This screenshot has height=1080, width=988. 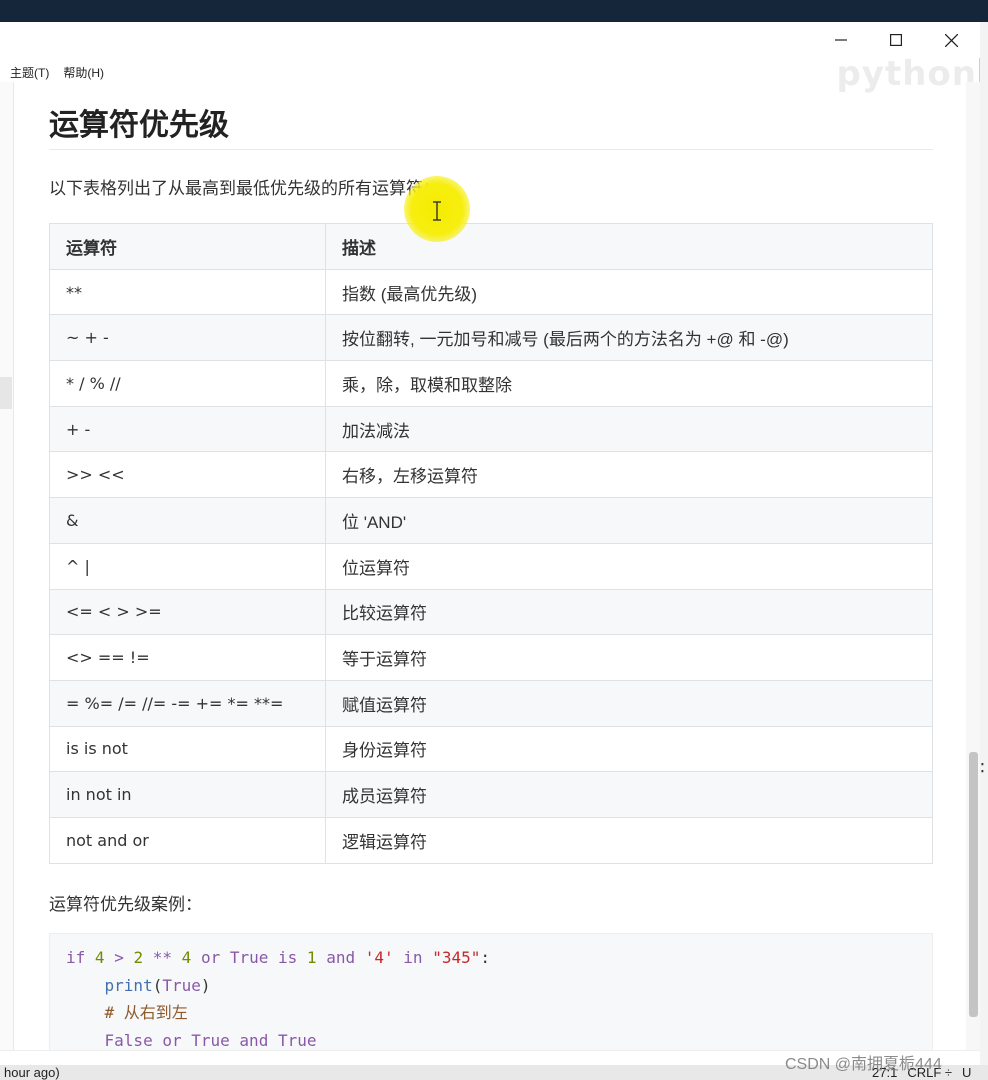 I want to click on minimize-icon, so click(x=841, y=40).